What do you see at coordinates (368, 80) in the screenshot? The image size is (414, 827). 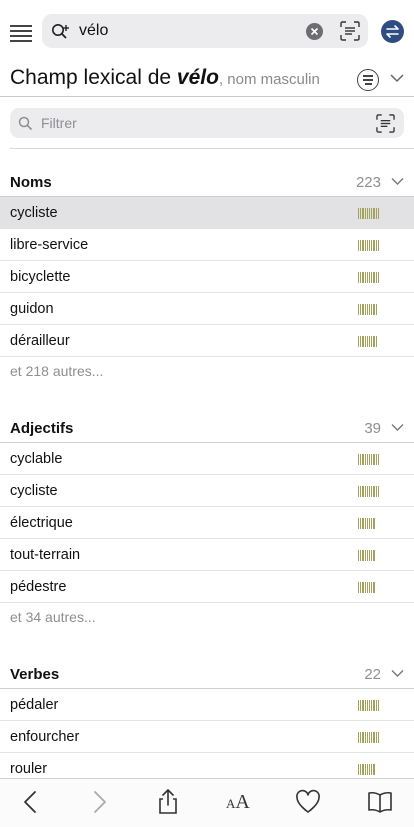 I see `list-options-icon` at bounding box center [368, 80].